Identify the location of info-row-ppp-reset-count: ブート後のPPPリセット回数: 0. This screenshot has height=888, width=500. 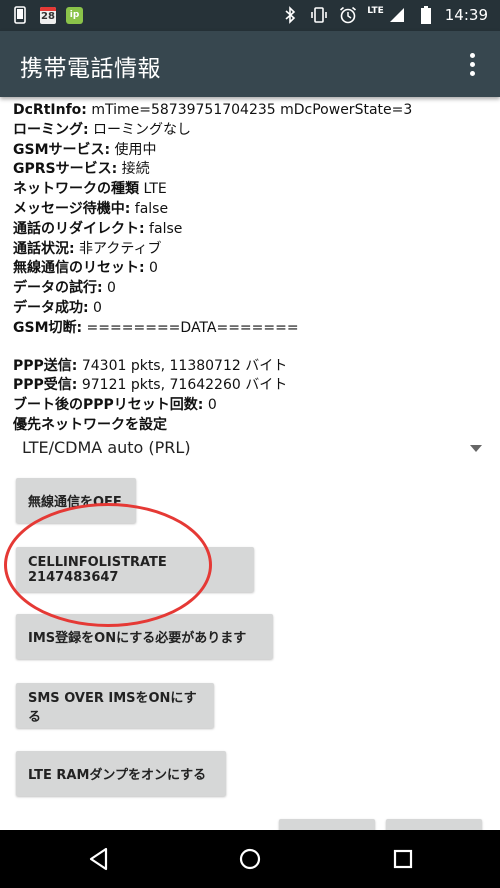
(253, 405).